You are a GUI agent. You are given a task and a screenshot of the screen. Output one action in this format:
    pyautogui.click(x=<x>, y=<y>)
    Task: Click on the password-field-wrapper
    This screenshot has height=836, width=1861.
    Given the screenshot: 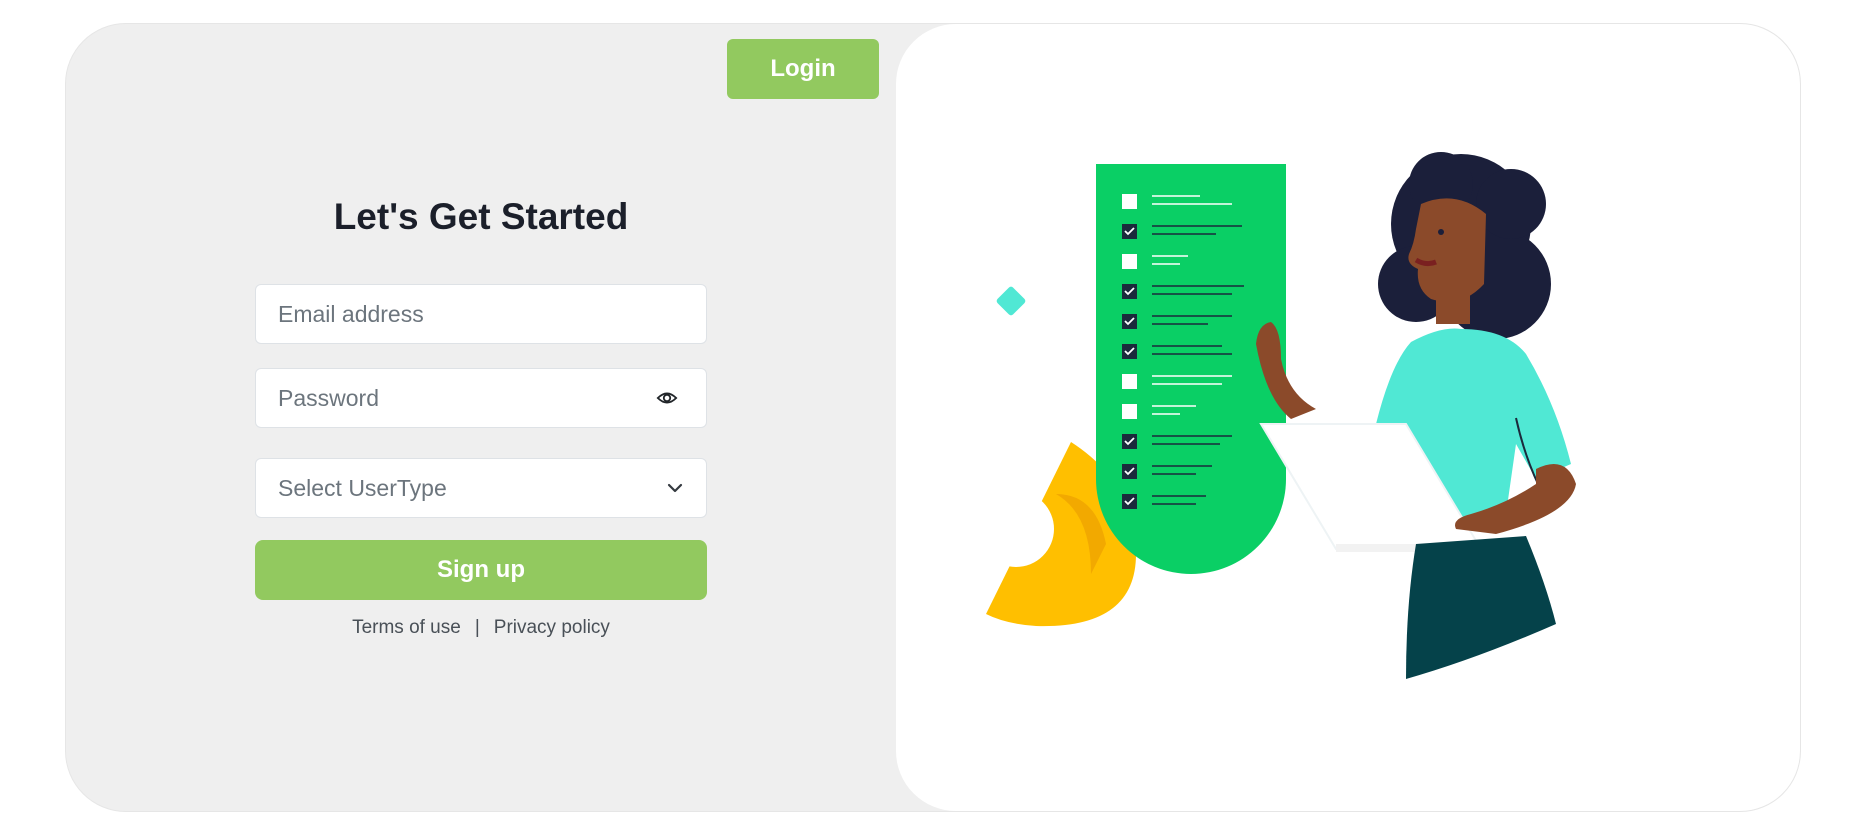 What is the action you would take?
    pyautogui.click(x=481, y=398)
    